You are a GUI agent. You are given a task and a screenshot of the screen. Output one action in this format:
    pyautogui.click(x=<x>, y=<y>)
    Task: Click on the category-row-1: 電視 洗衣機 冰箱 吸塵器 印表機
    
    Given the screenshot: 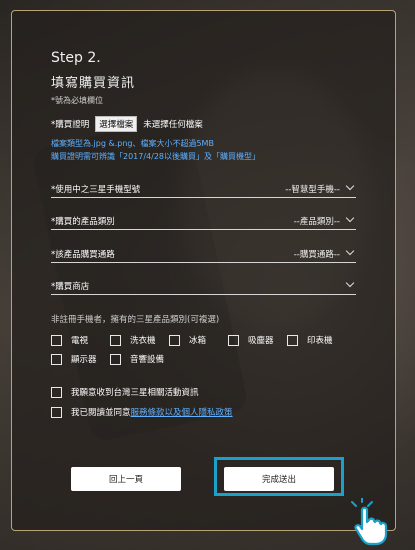 What is the action you would take?
    pyautogui.click(x=192, y=340)
    